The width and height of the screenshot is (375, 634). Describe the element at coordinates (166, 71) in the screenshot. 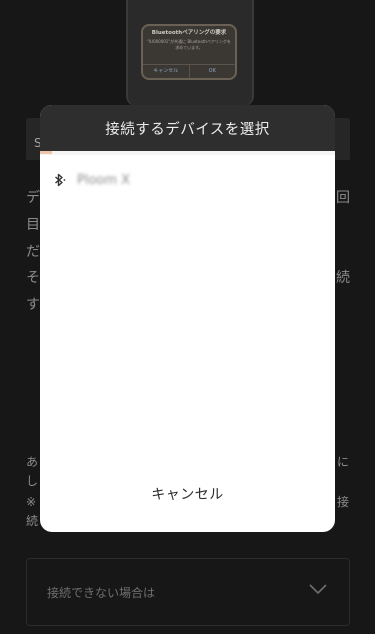

I see `phone-alert-cancel: キャンセル` at that location.